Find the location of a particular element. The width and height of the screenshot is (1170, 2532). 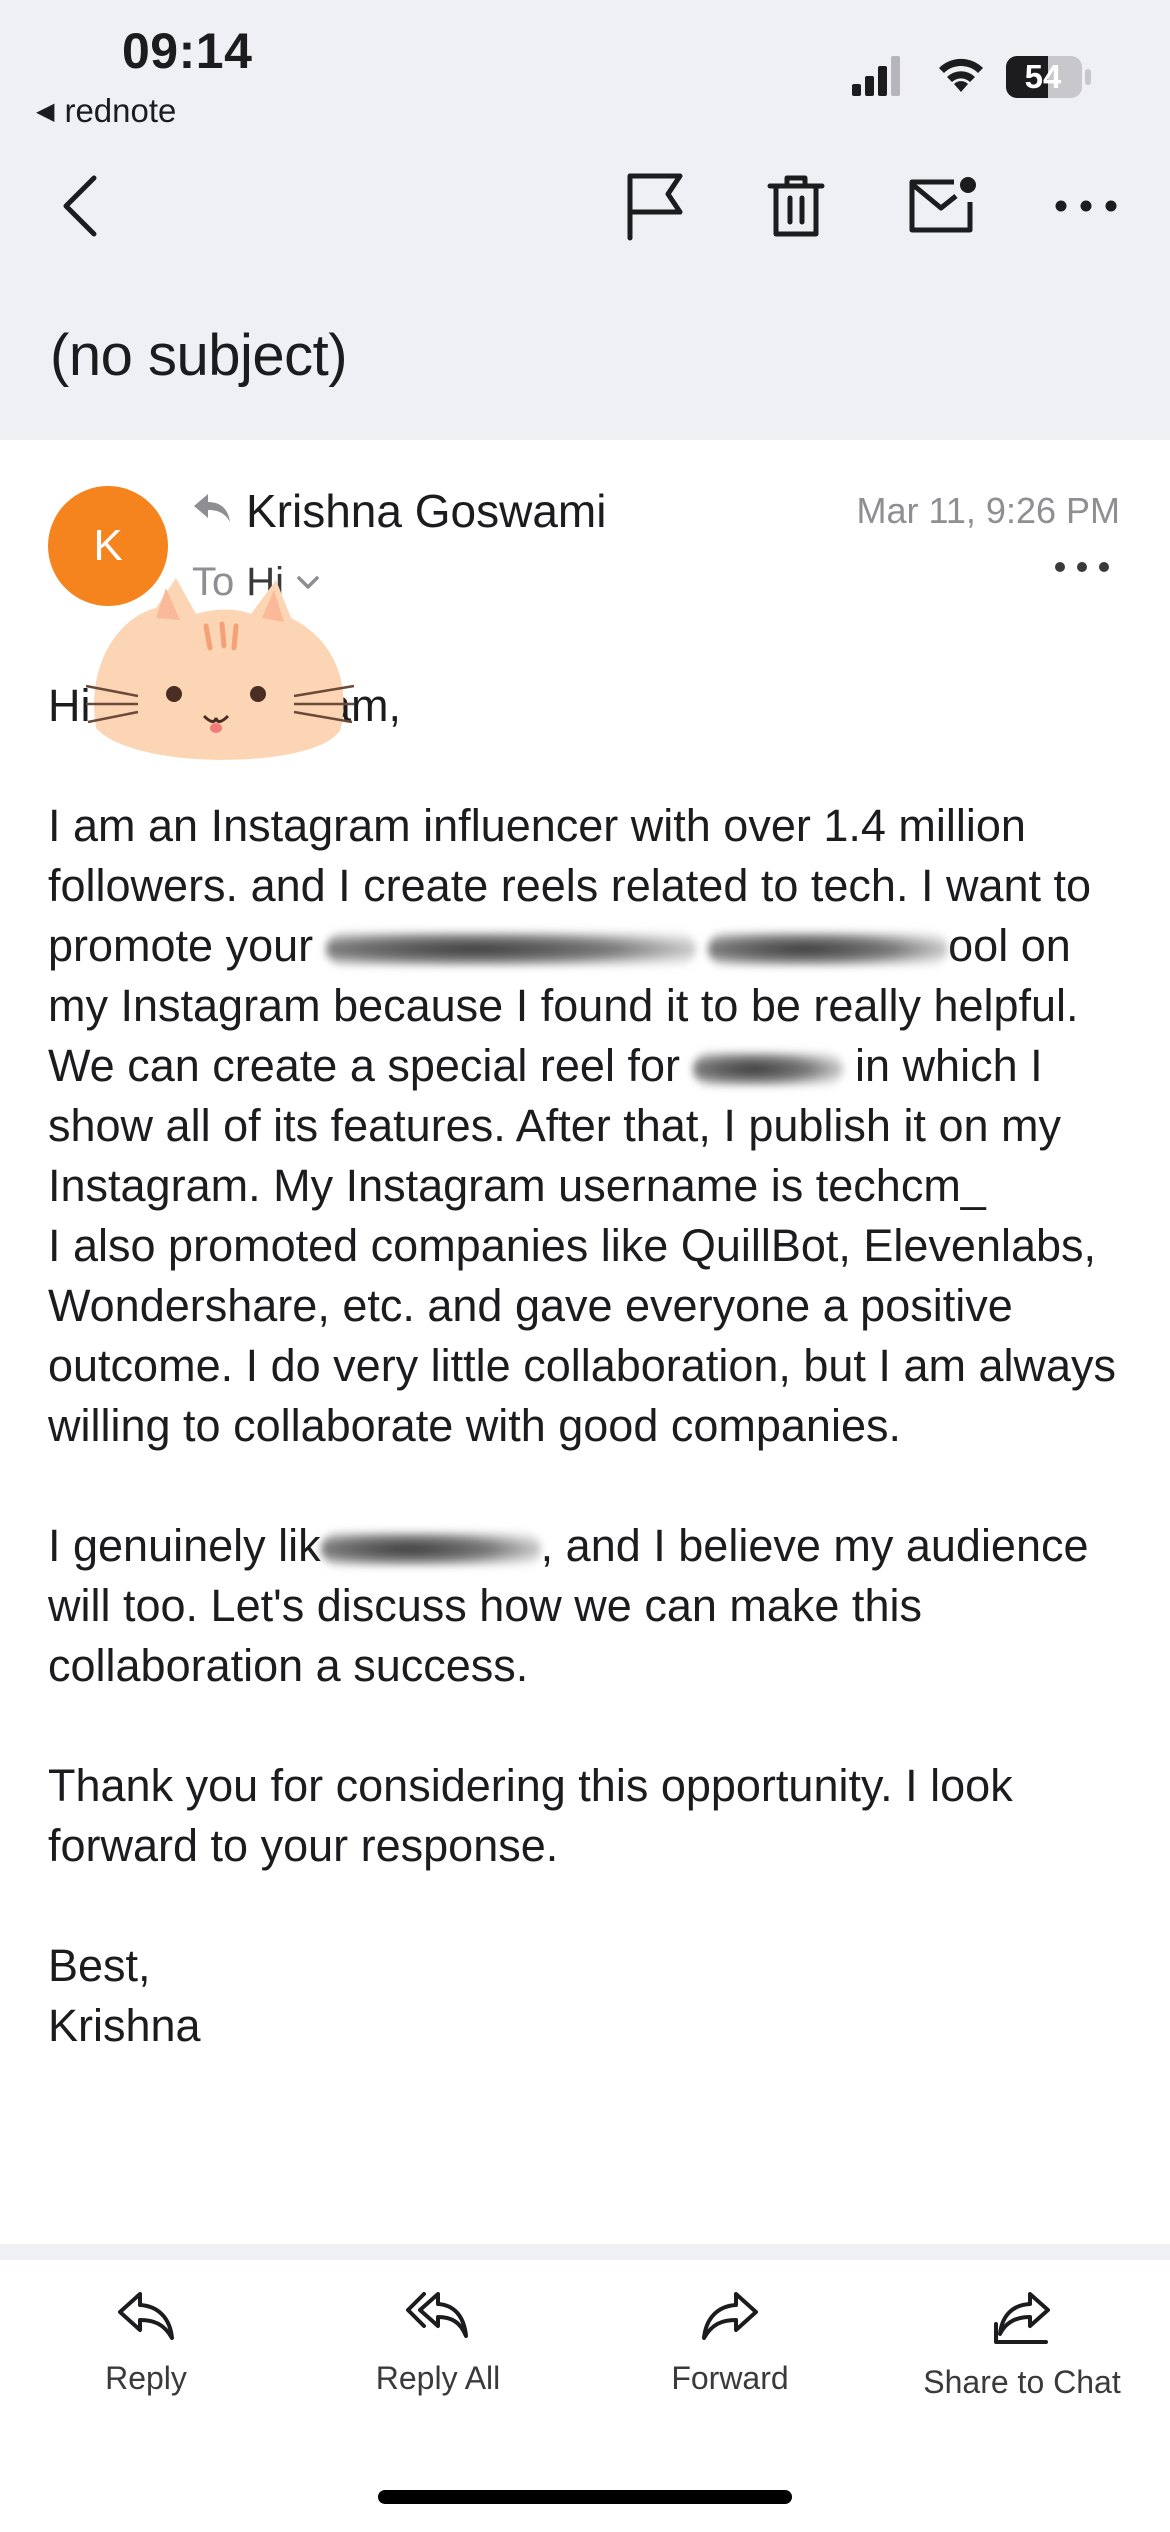

back-to-app-link: ◀ rednote is located at coordinates (106, 111).